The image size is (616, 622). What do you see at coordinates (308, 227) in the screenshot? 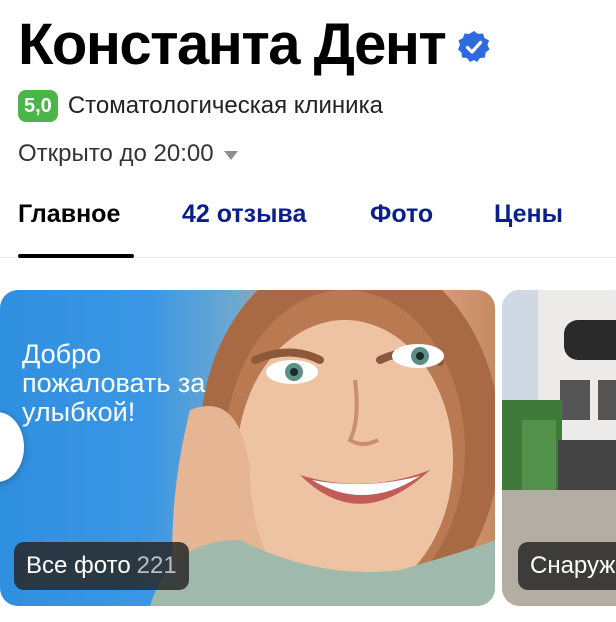
I see `tab-bar: Главное 42 отзыва Фото Цены` at bounding box center [308, 227].